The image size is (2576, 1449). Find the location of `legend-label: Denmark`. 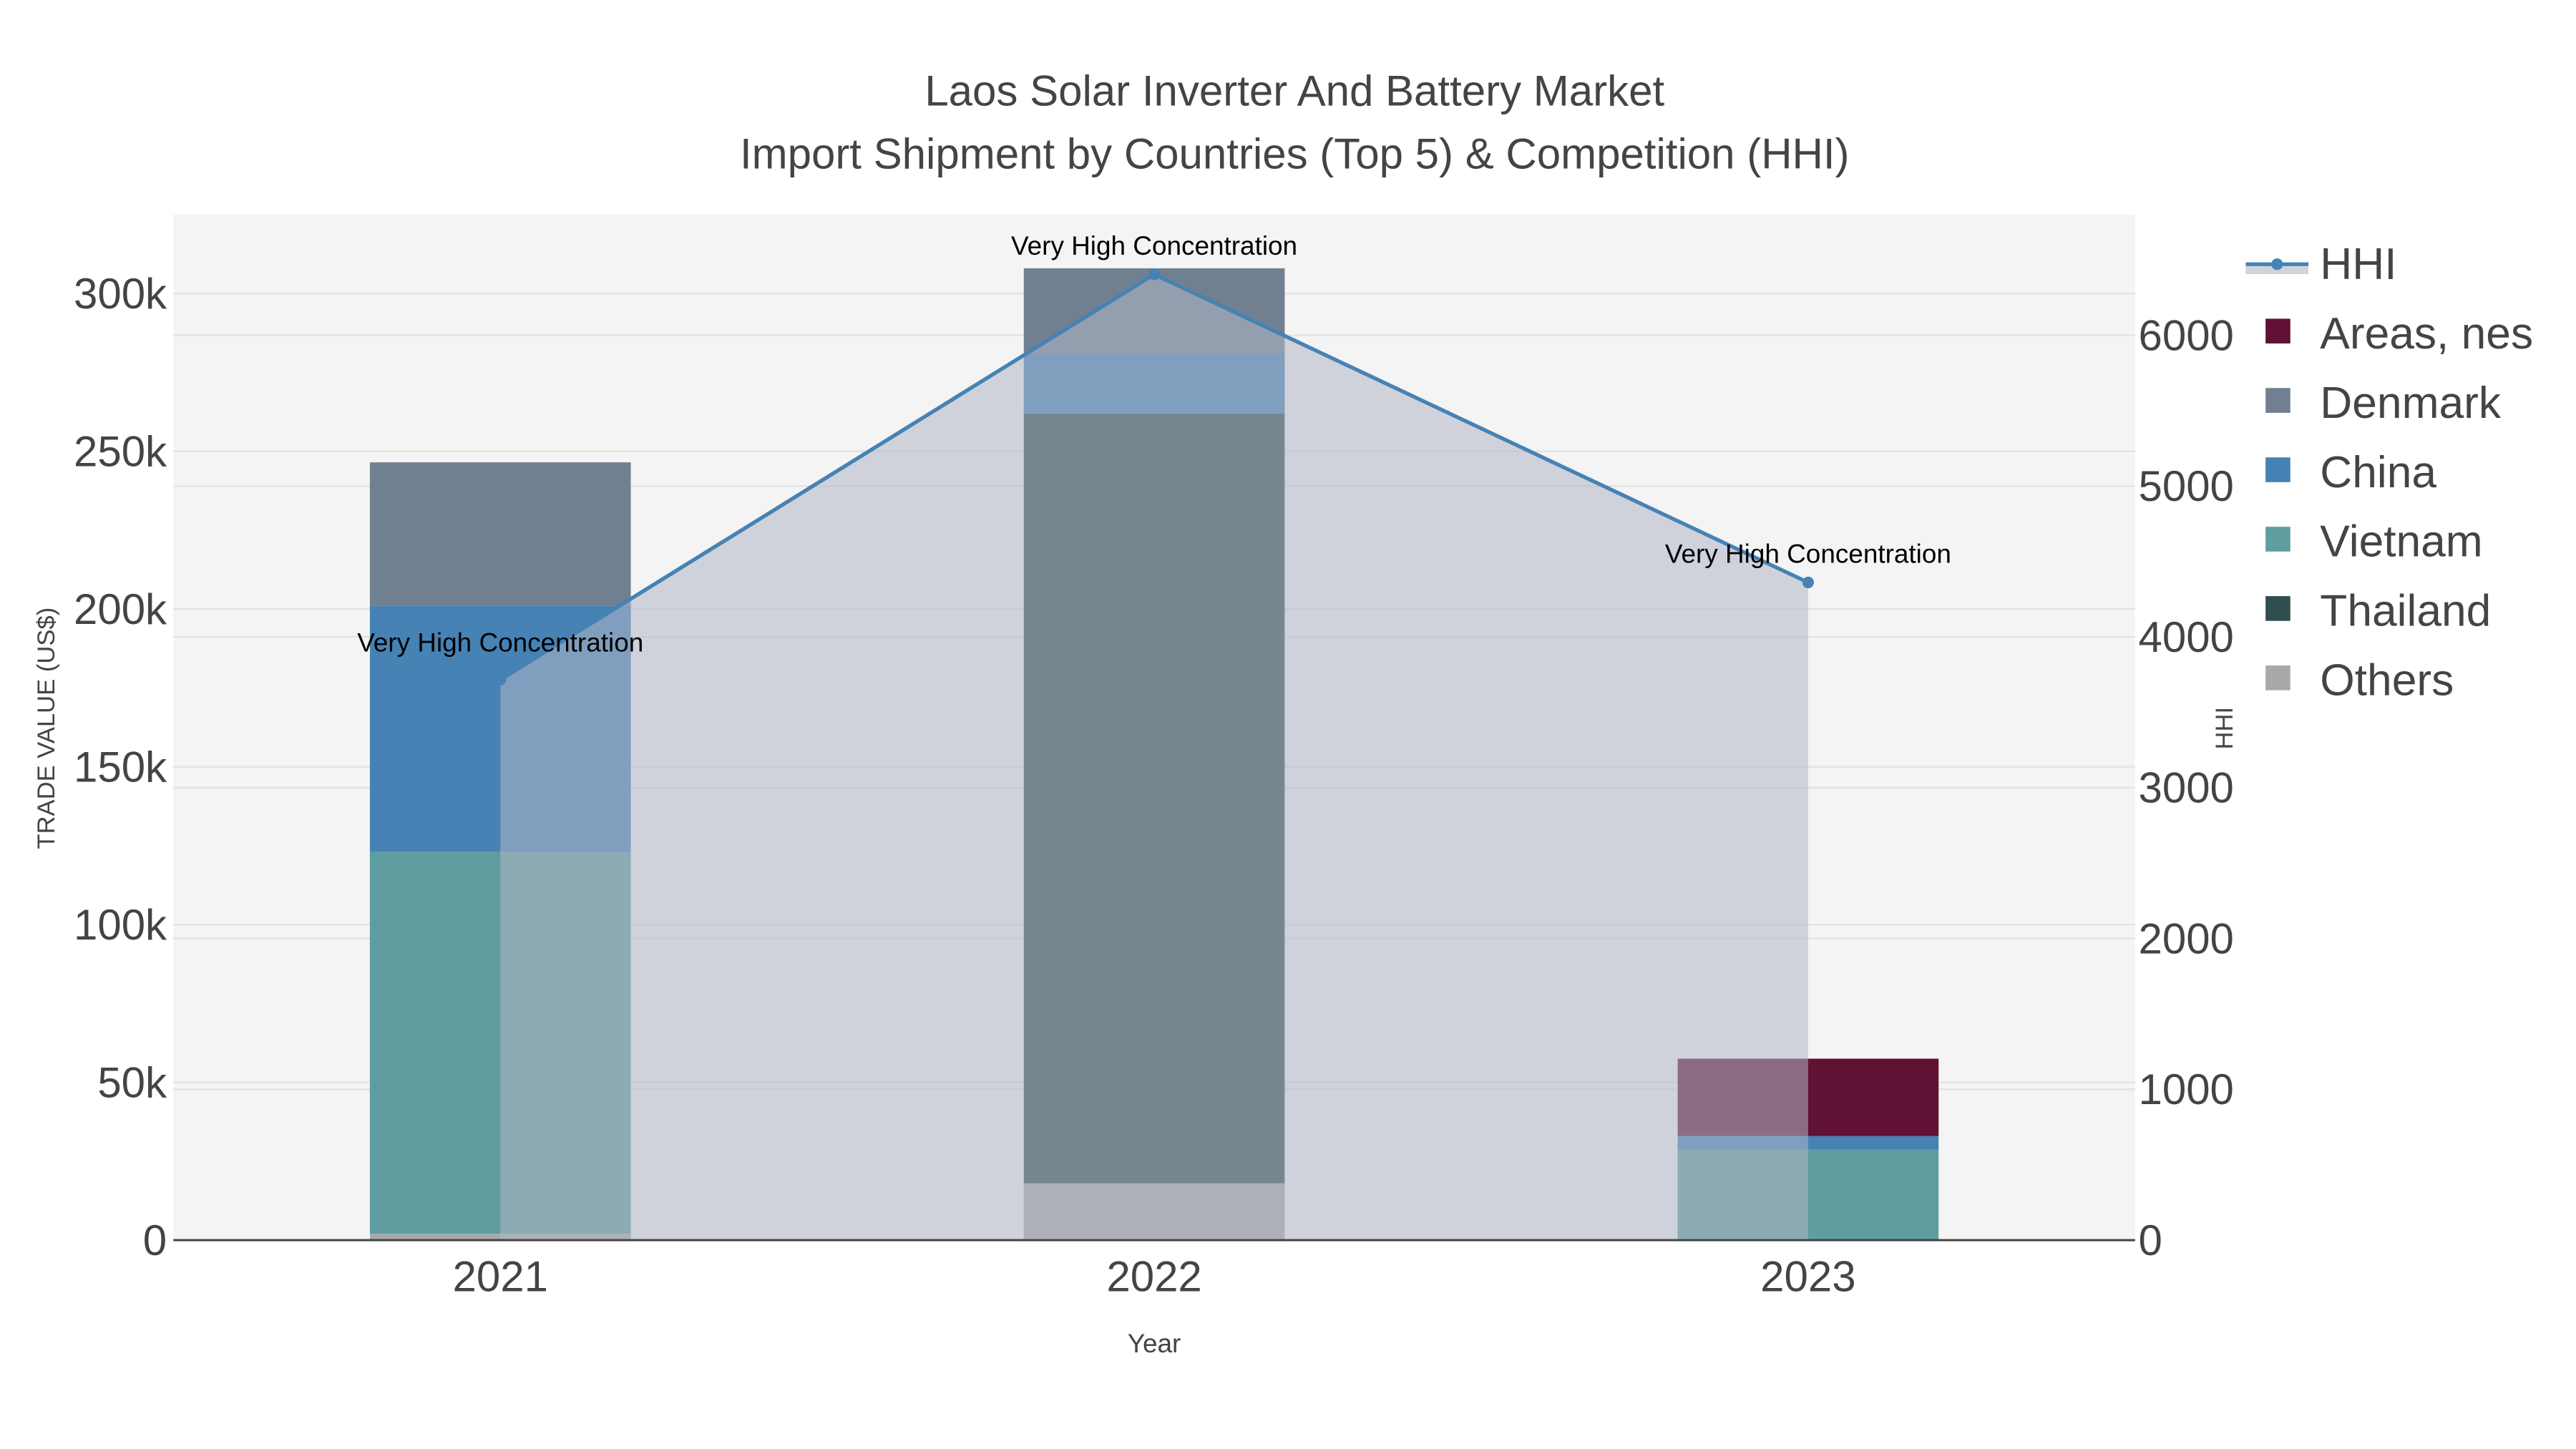

legend-label: Denmark is located at coordinates (2411, 403).